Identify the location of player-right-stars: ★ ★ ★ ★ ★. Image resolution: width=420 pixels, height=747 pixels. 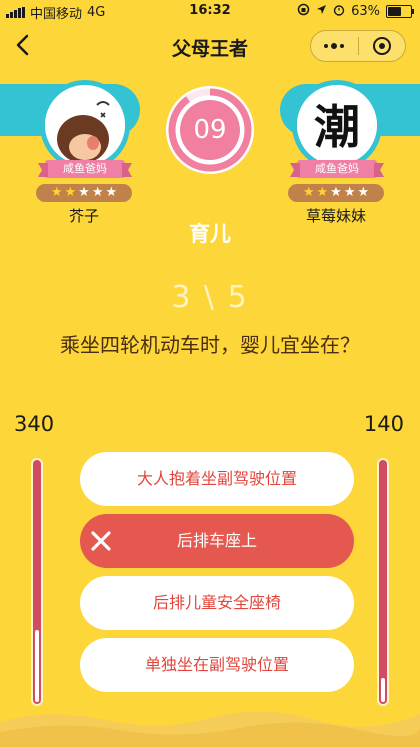
(336, 193).